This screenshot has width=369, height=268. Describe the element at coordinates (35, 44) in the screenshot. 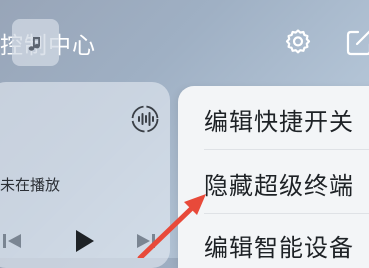

I see `music-note-icon` at that location.